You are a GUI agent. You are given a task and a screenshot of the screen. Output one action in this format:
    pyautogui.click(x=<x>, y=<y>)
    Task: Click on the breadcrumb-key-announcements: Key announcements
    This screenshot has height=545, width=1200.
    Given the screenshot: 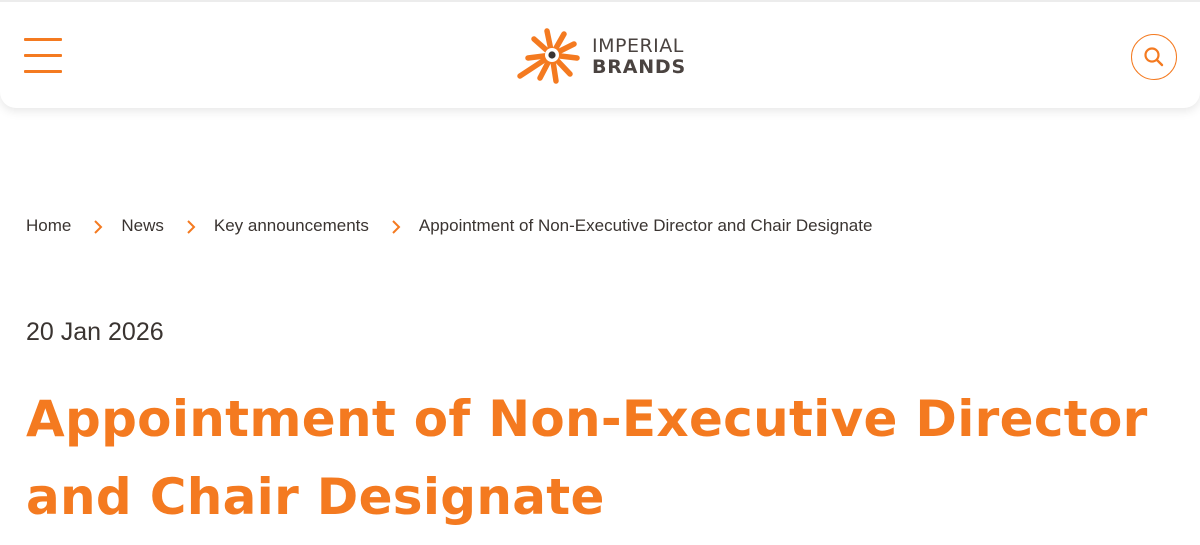 What is the action you would take?
    pyautogui.click(x=291, y=226)
    